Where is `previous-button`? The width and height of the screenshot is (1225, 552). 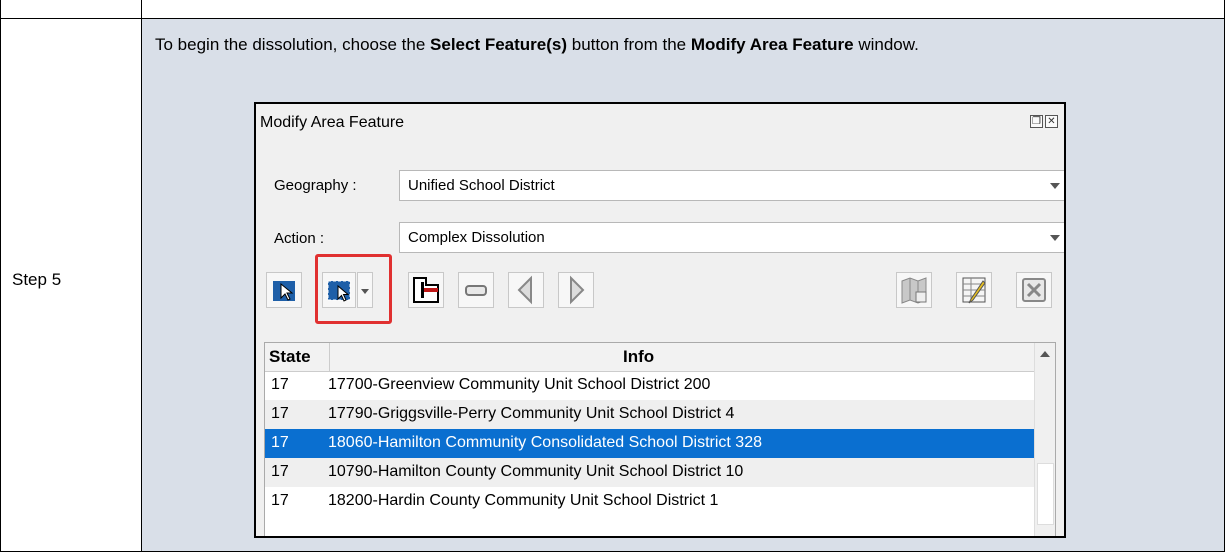 previous-button is located at coordinates (526, 290).